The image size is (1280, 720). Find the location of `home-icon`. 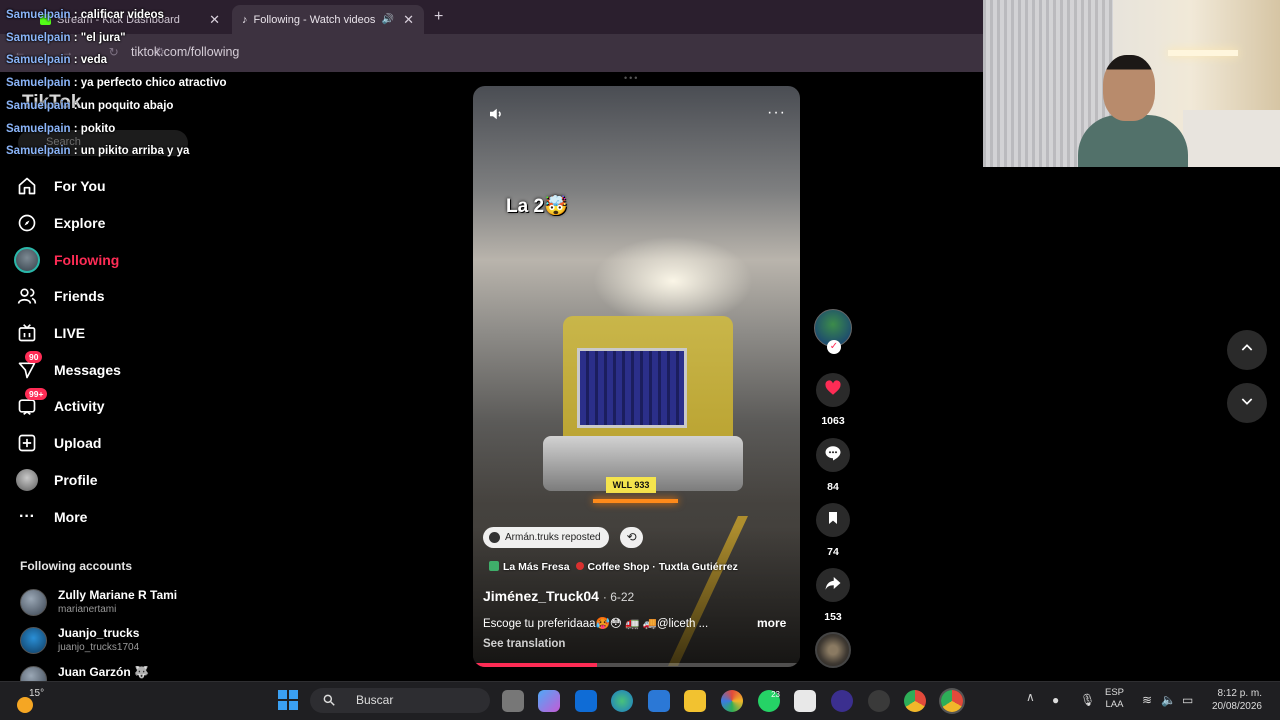

home-icon is located at coordinates (27, 186).